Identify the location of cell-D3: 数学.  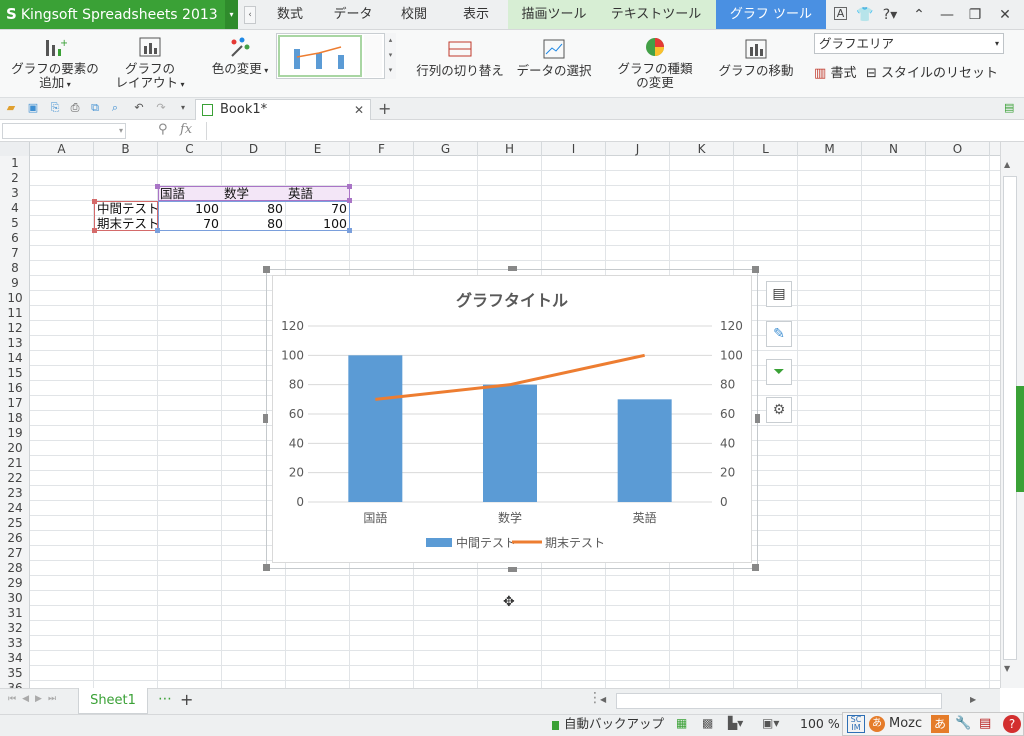
(255, 193).